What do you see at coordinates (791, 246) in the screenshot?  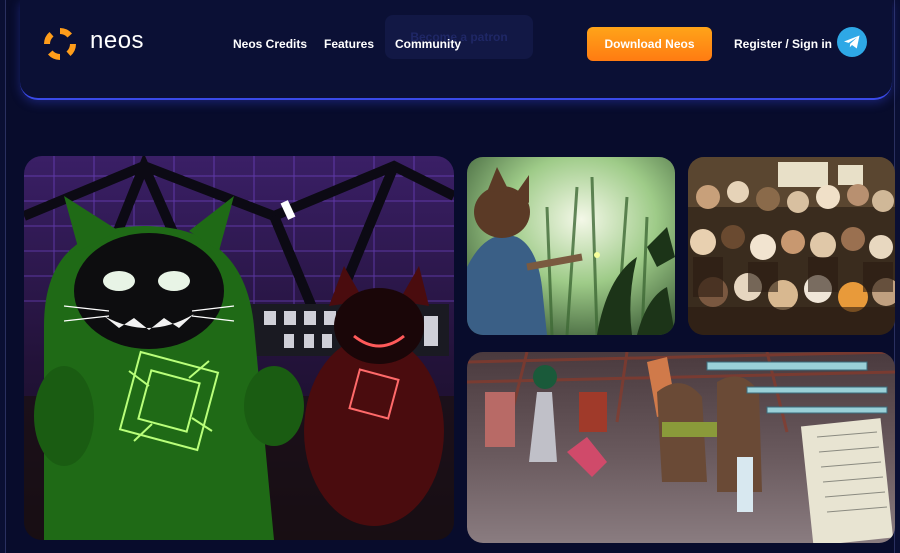 I see `avatar-crowd-image` at bounding box center [791, 246].